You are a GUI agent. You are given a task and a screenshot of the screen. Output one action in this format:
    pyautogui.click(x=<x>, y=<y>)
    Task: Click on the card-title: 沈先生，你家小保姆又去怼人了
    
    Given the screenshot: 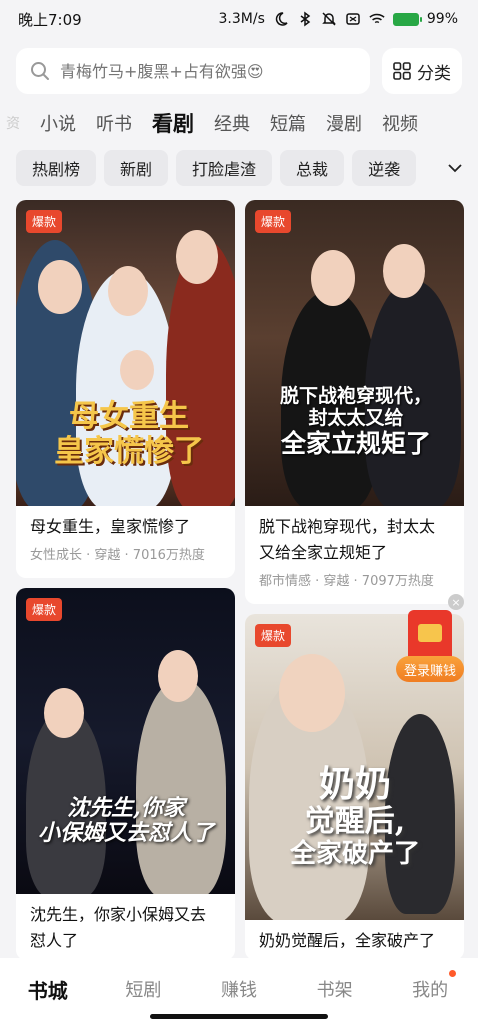 What is the action you would take?
    pyautogui.click(x=118, y=927)
    